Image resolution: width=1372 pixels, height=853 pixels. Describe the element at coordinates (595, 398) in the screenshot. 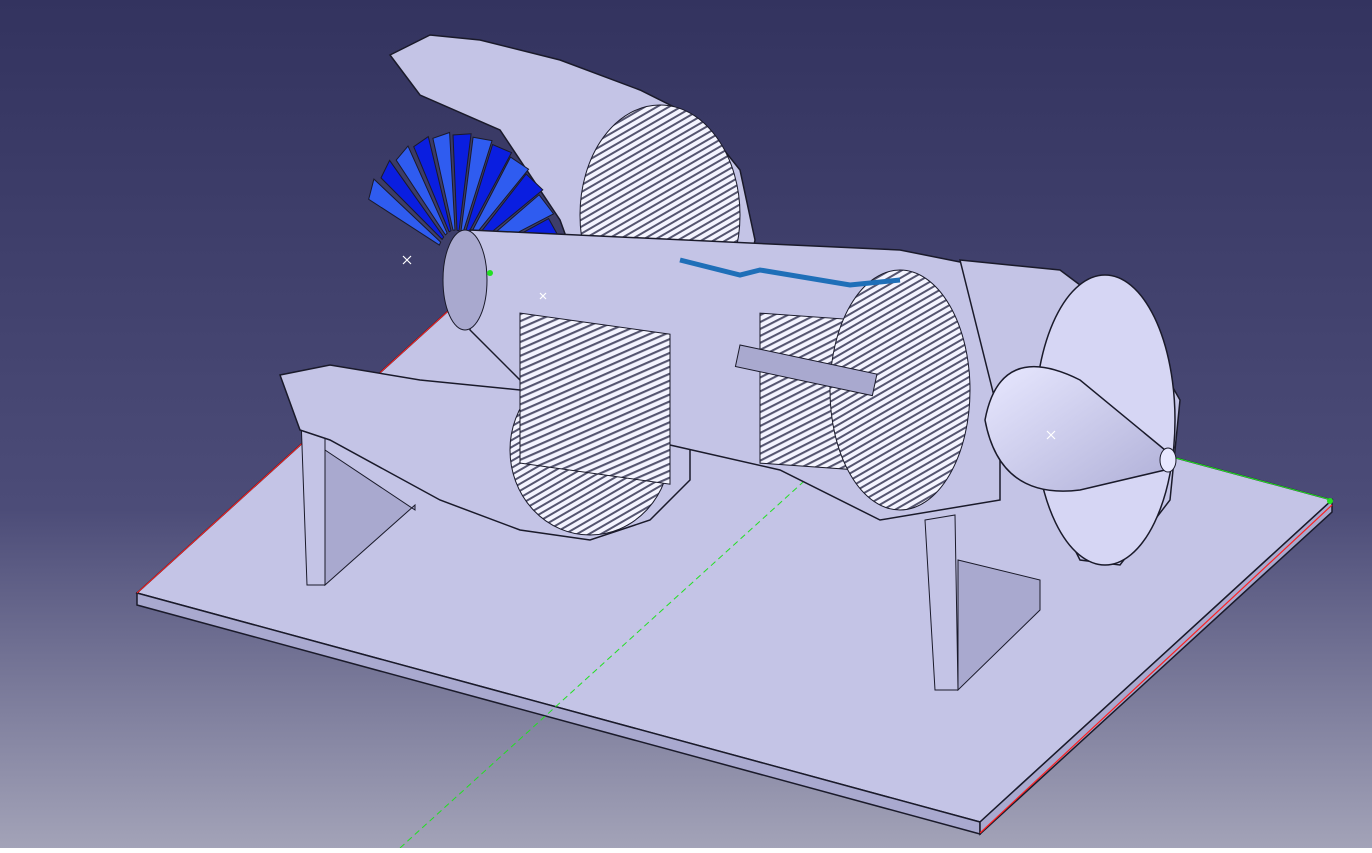

I see `compressor-stages` at that location.